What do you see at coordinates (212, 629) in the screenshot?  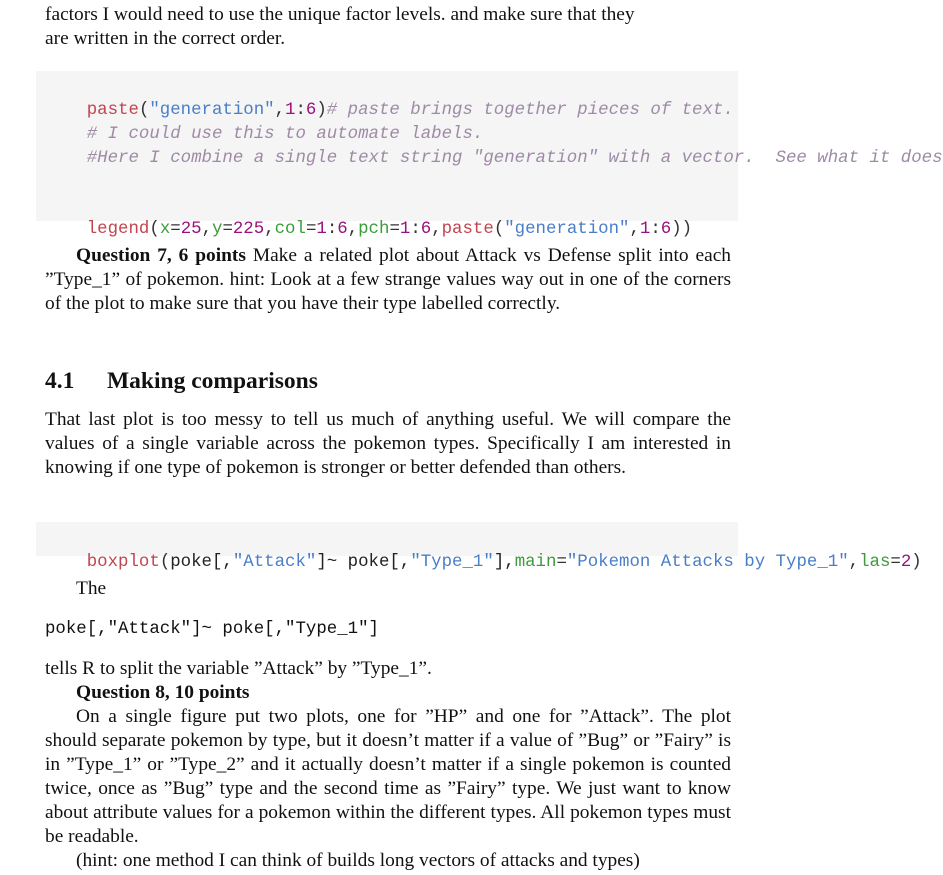 I see `inline-code-formula: poke[,"Attack"]~ poke[,"Type_1"]` at bounding box center [212, 629].